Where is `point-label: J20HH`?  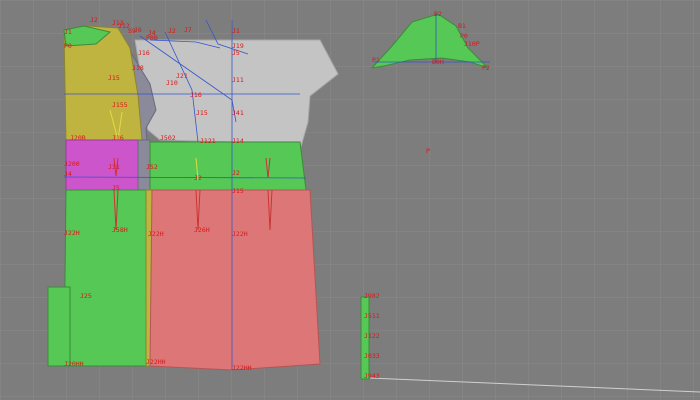
point-label: J20HH is located at coordinates (74, 364).